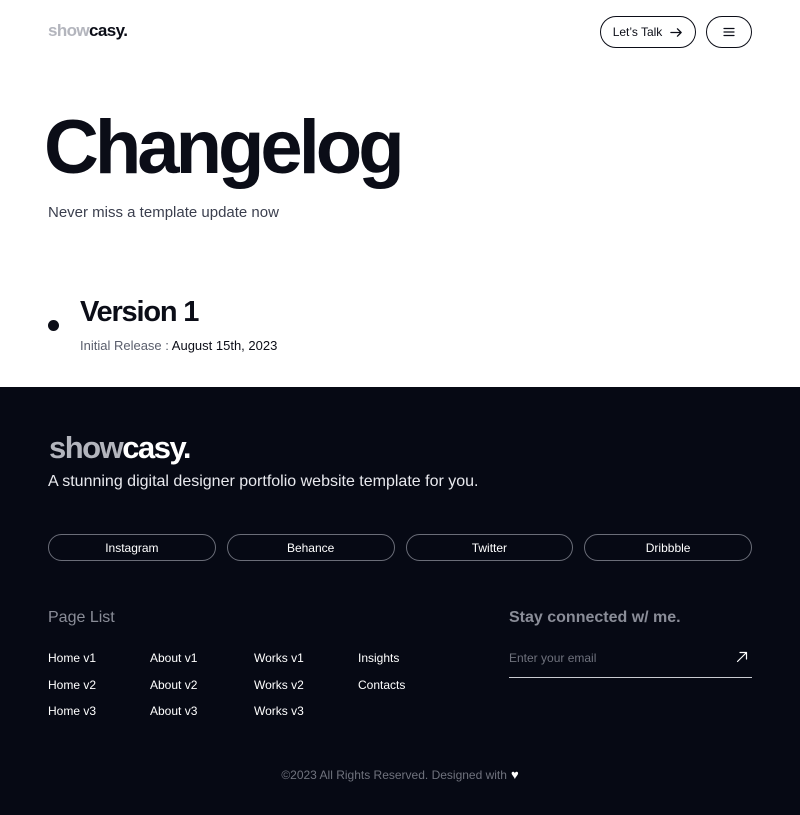  Describe the element at coordinates (173, 658) in the screenshot. I see `link-about-v1: About v1` at that location.